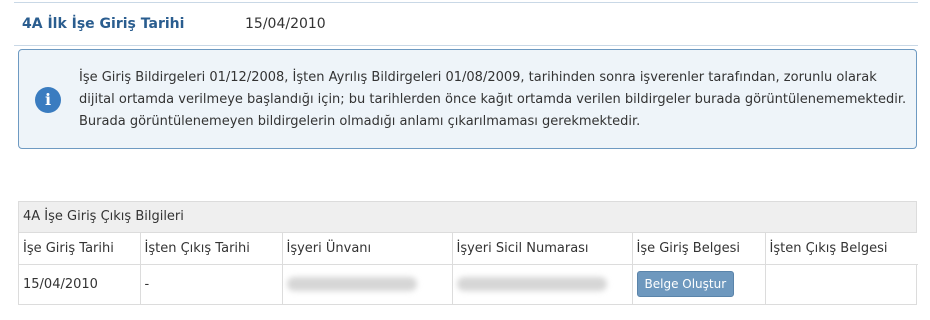 This screenshot has width=930, height=320. I want to click on cell-workplace-registry, so click(542, 284).